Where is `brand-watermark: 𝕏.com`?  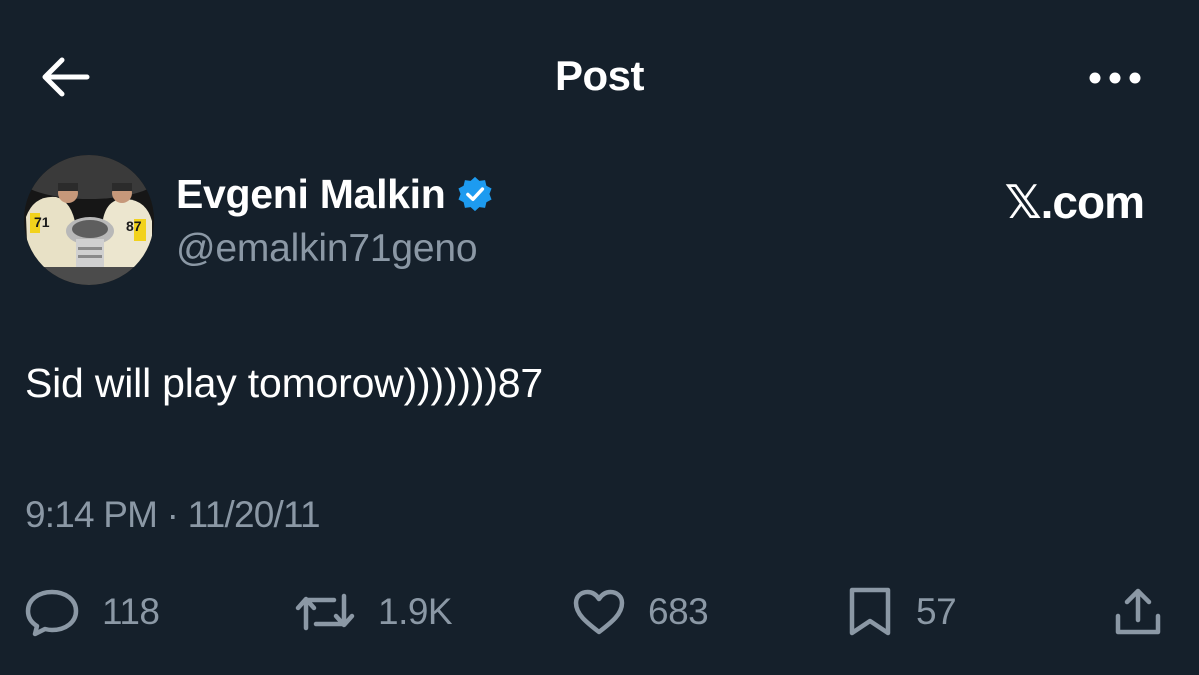
brand-watermark: 𝕏.com is located at coordinates (1074, 202).